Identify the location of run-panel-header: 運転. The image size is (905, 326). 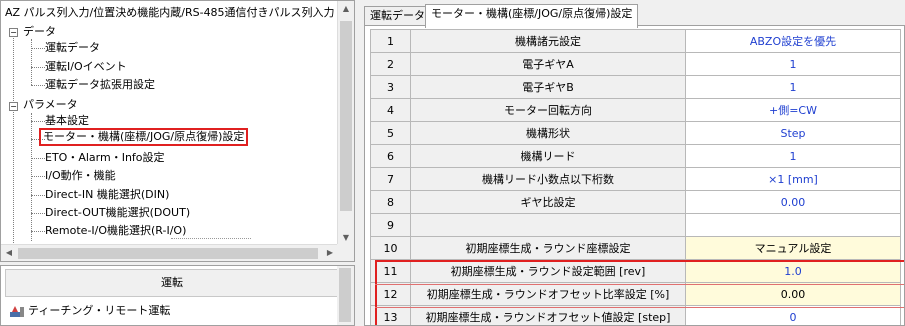
(172, 283).